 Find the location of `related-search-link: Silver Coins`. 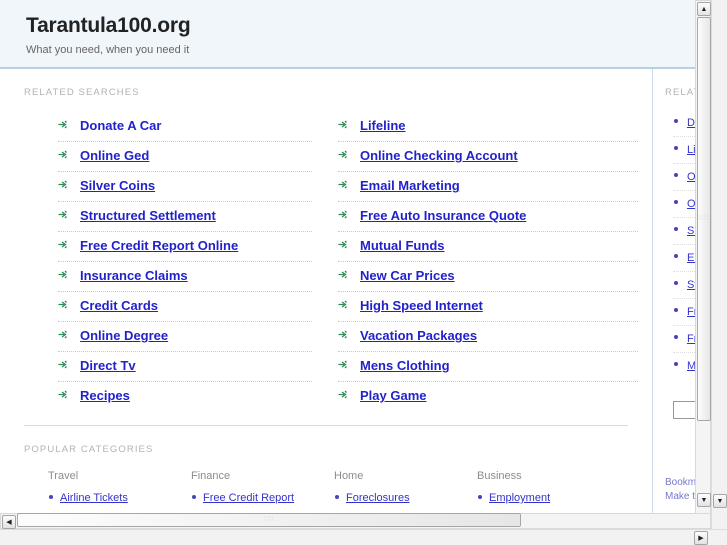

related-search-link: Silver Coins is located at coordinates (117, 185).